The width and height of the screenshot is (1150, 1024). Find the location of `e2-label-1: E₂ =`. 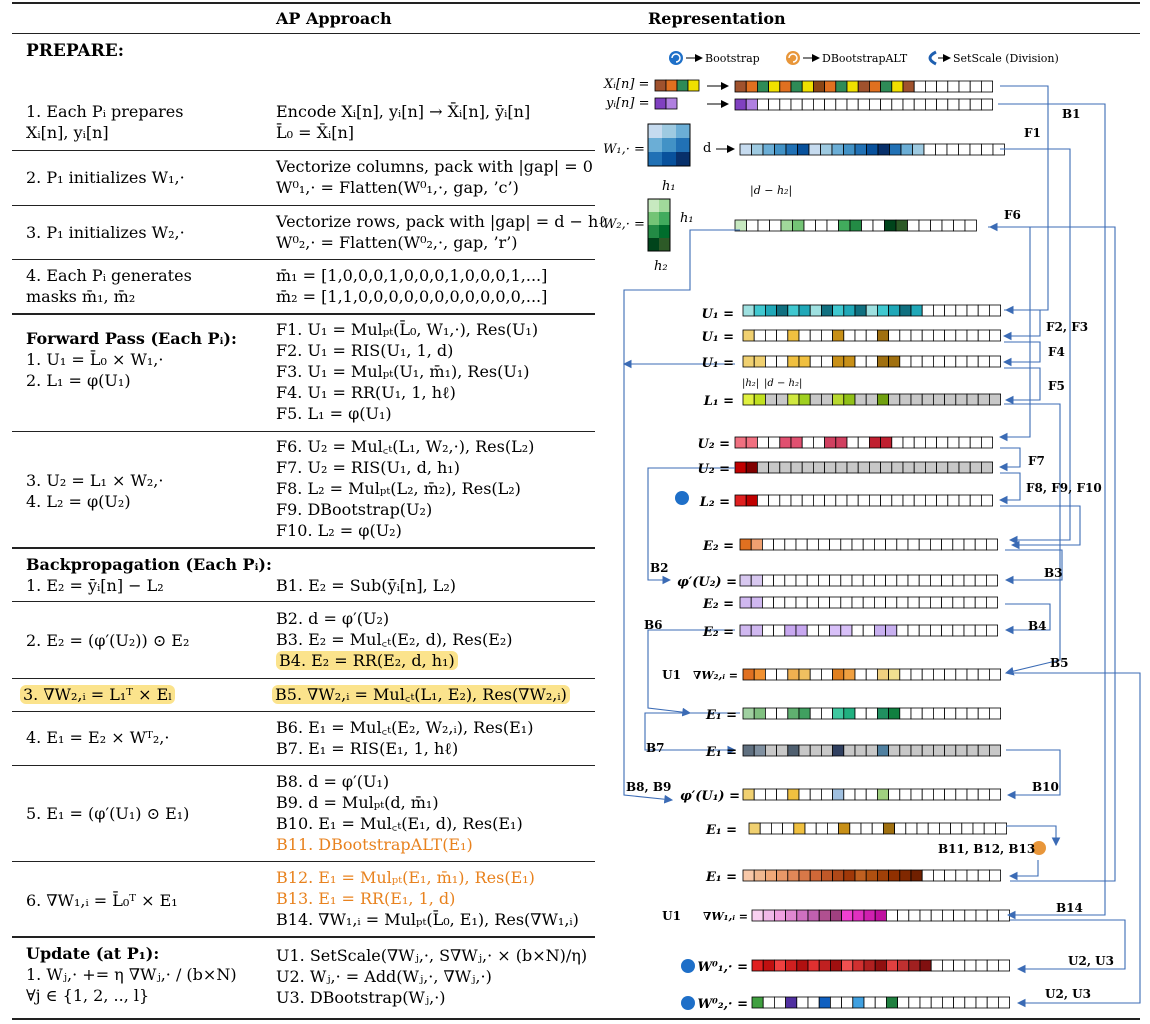

e2-label-1: E₂ = is located at coordinates (718, 546).